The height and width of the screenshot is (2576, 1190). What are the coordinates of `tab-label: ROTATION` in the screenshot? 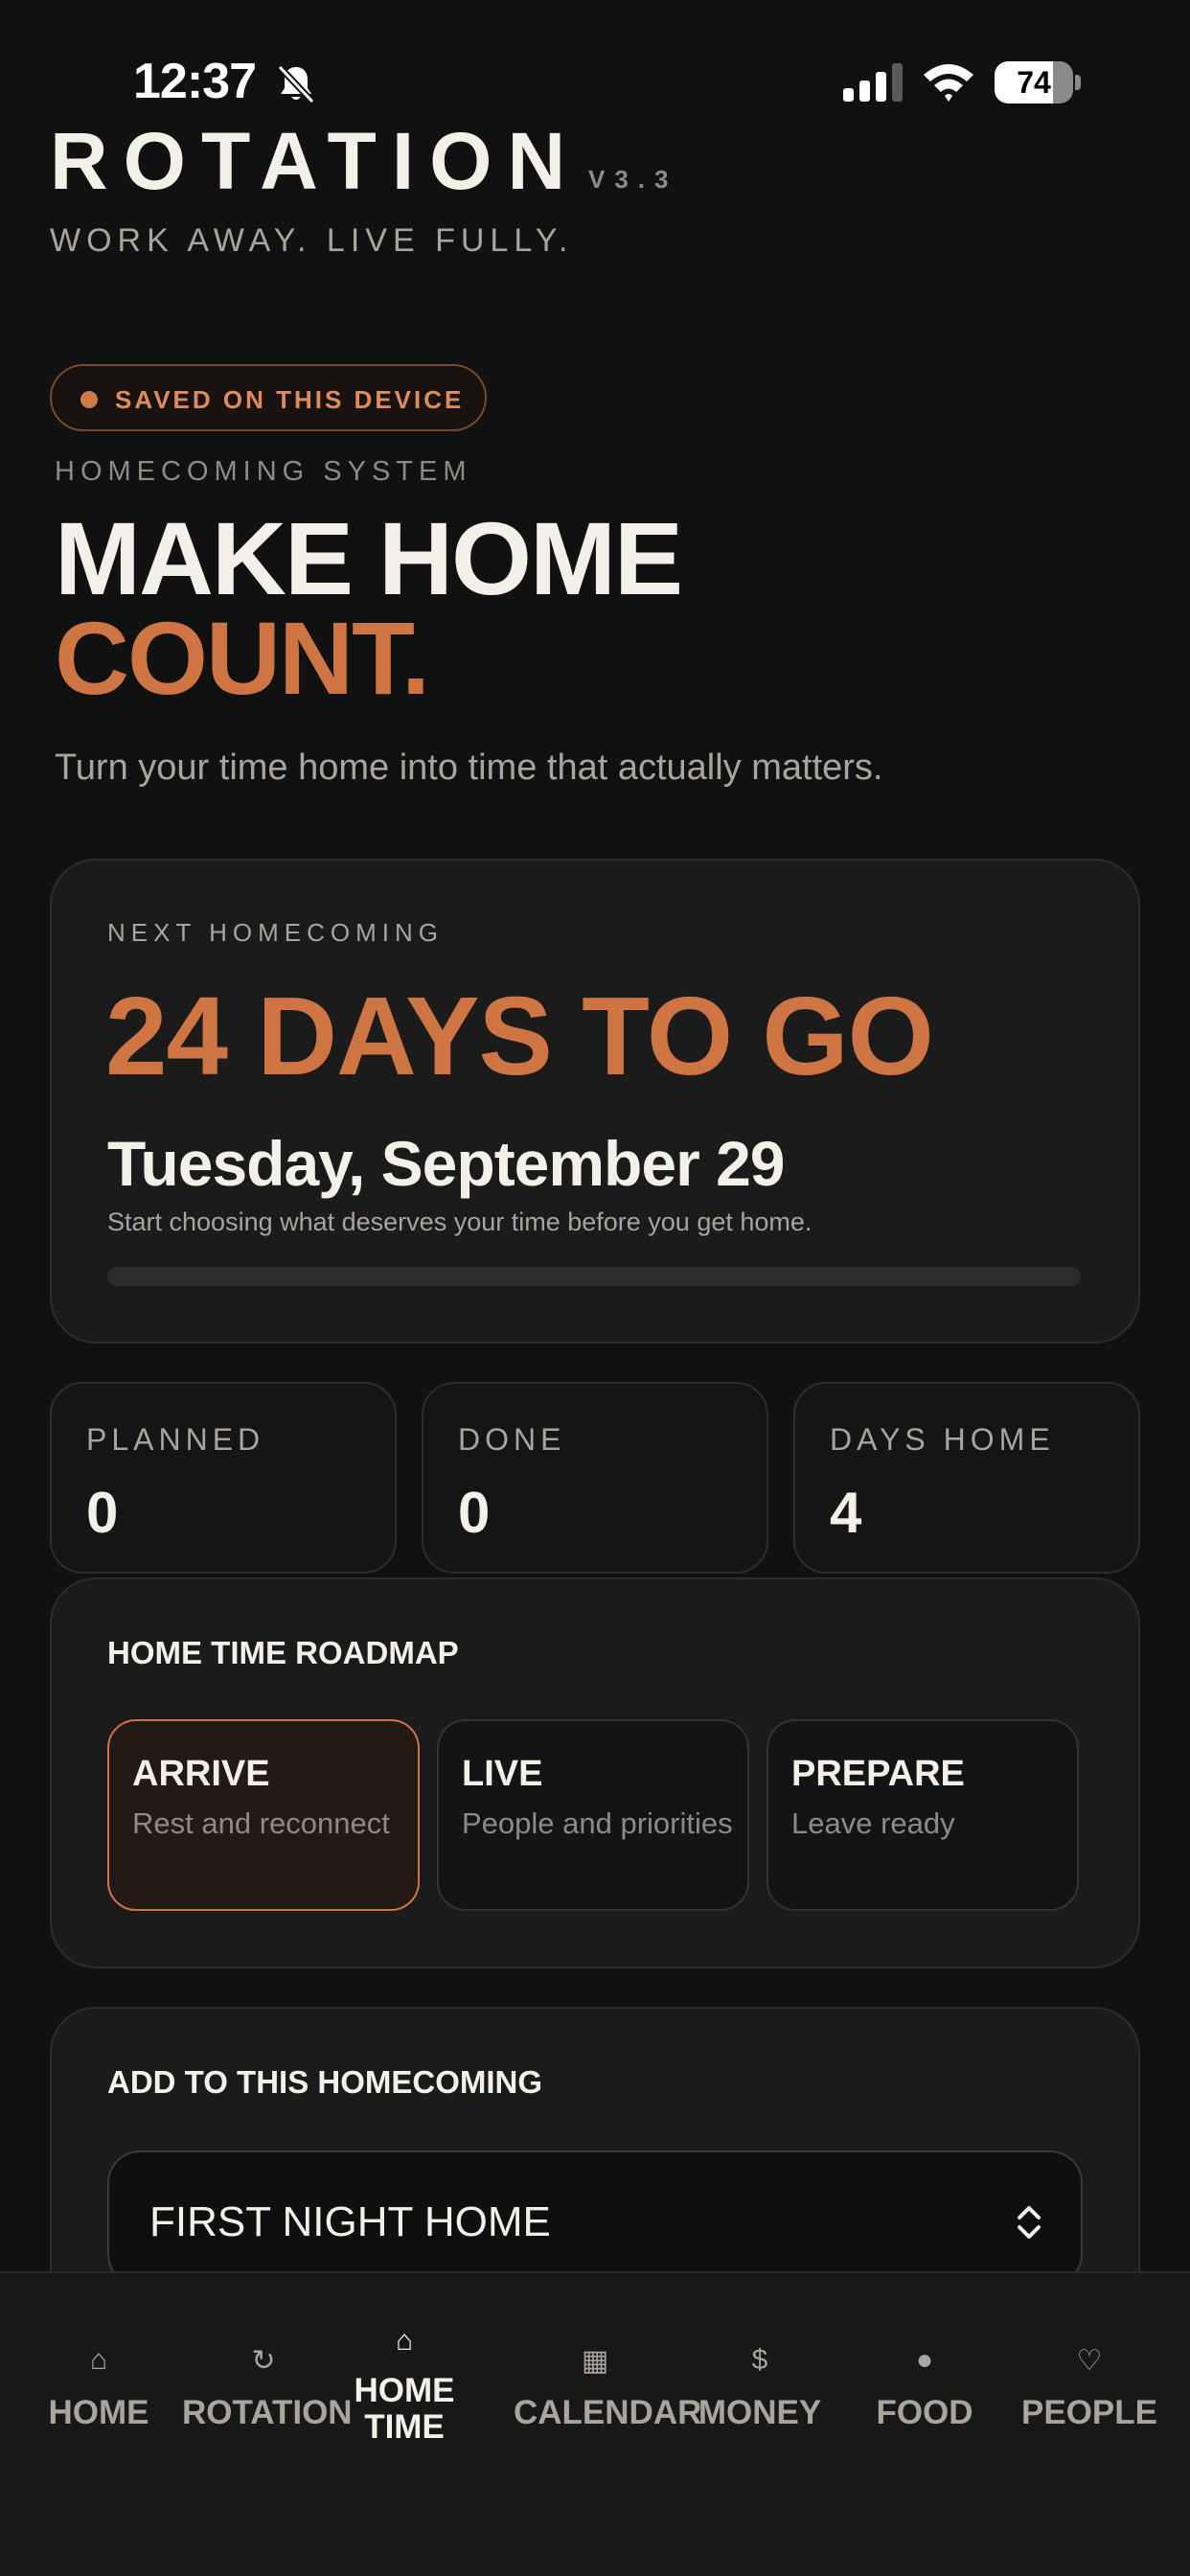 It's located at (267, 2412).